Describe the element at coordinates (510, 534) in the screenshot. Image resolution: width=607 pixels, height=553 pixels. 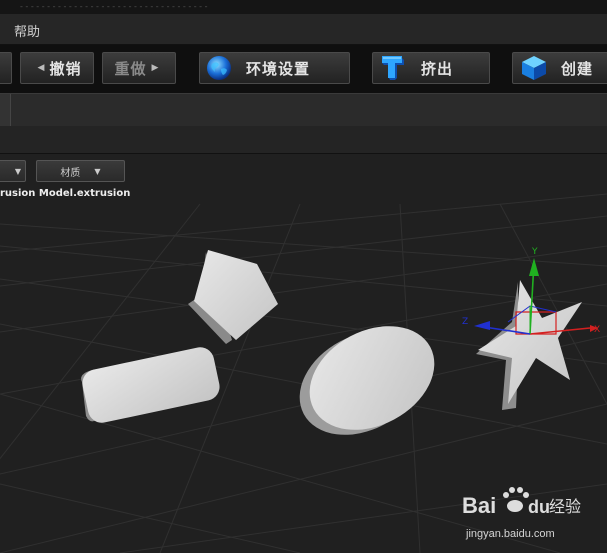
I see `watermark-url: jingyan.baidu.com` at that location.